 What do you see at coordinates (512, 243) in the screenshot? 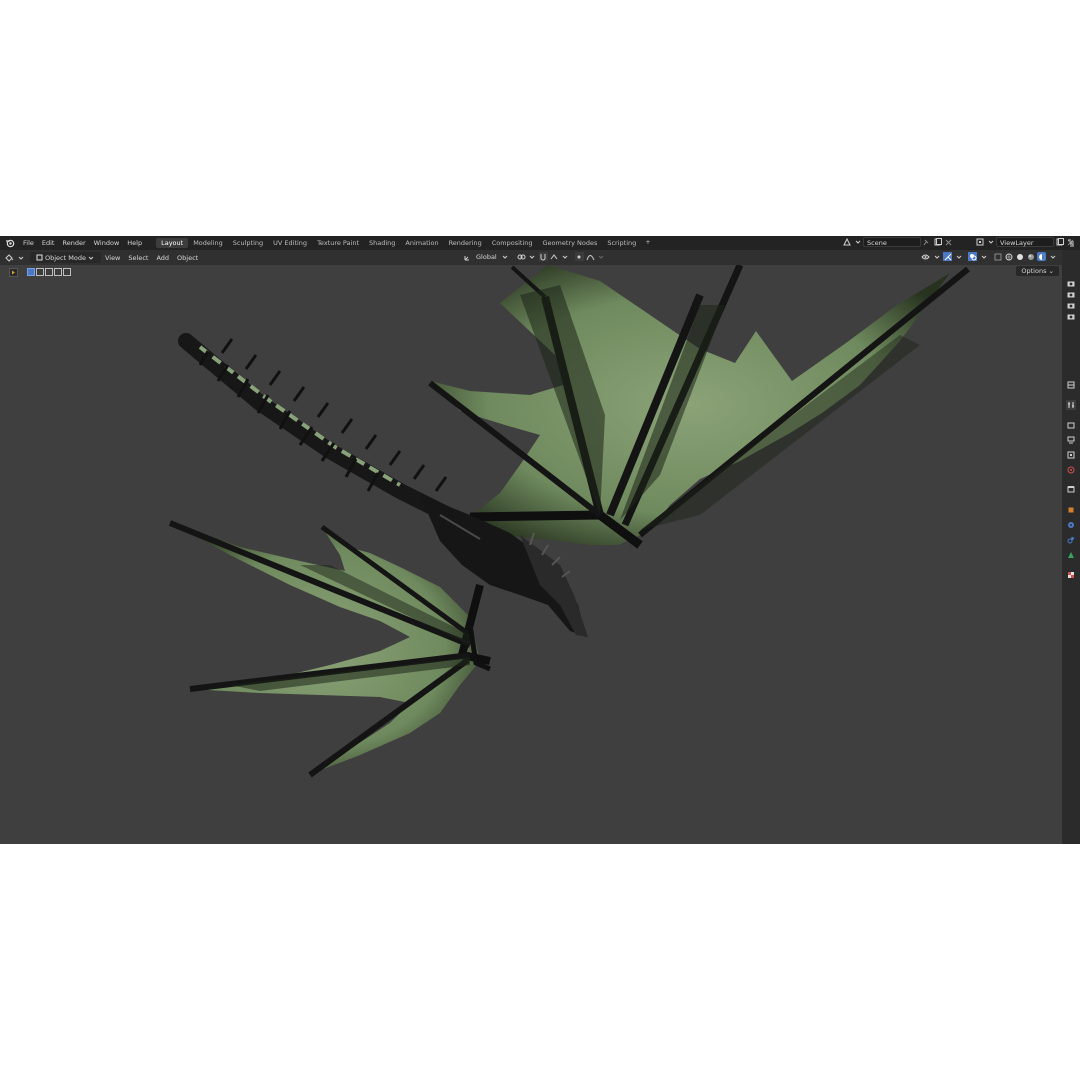
I see `tab-compositing: Compositing` at bounding box center [512, 243].